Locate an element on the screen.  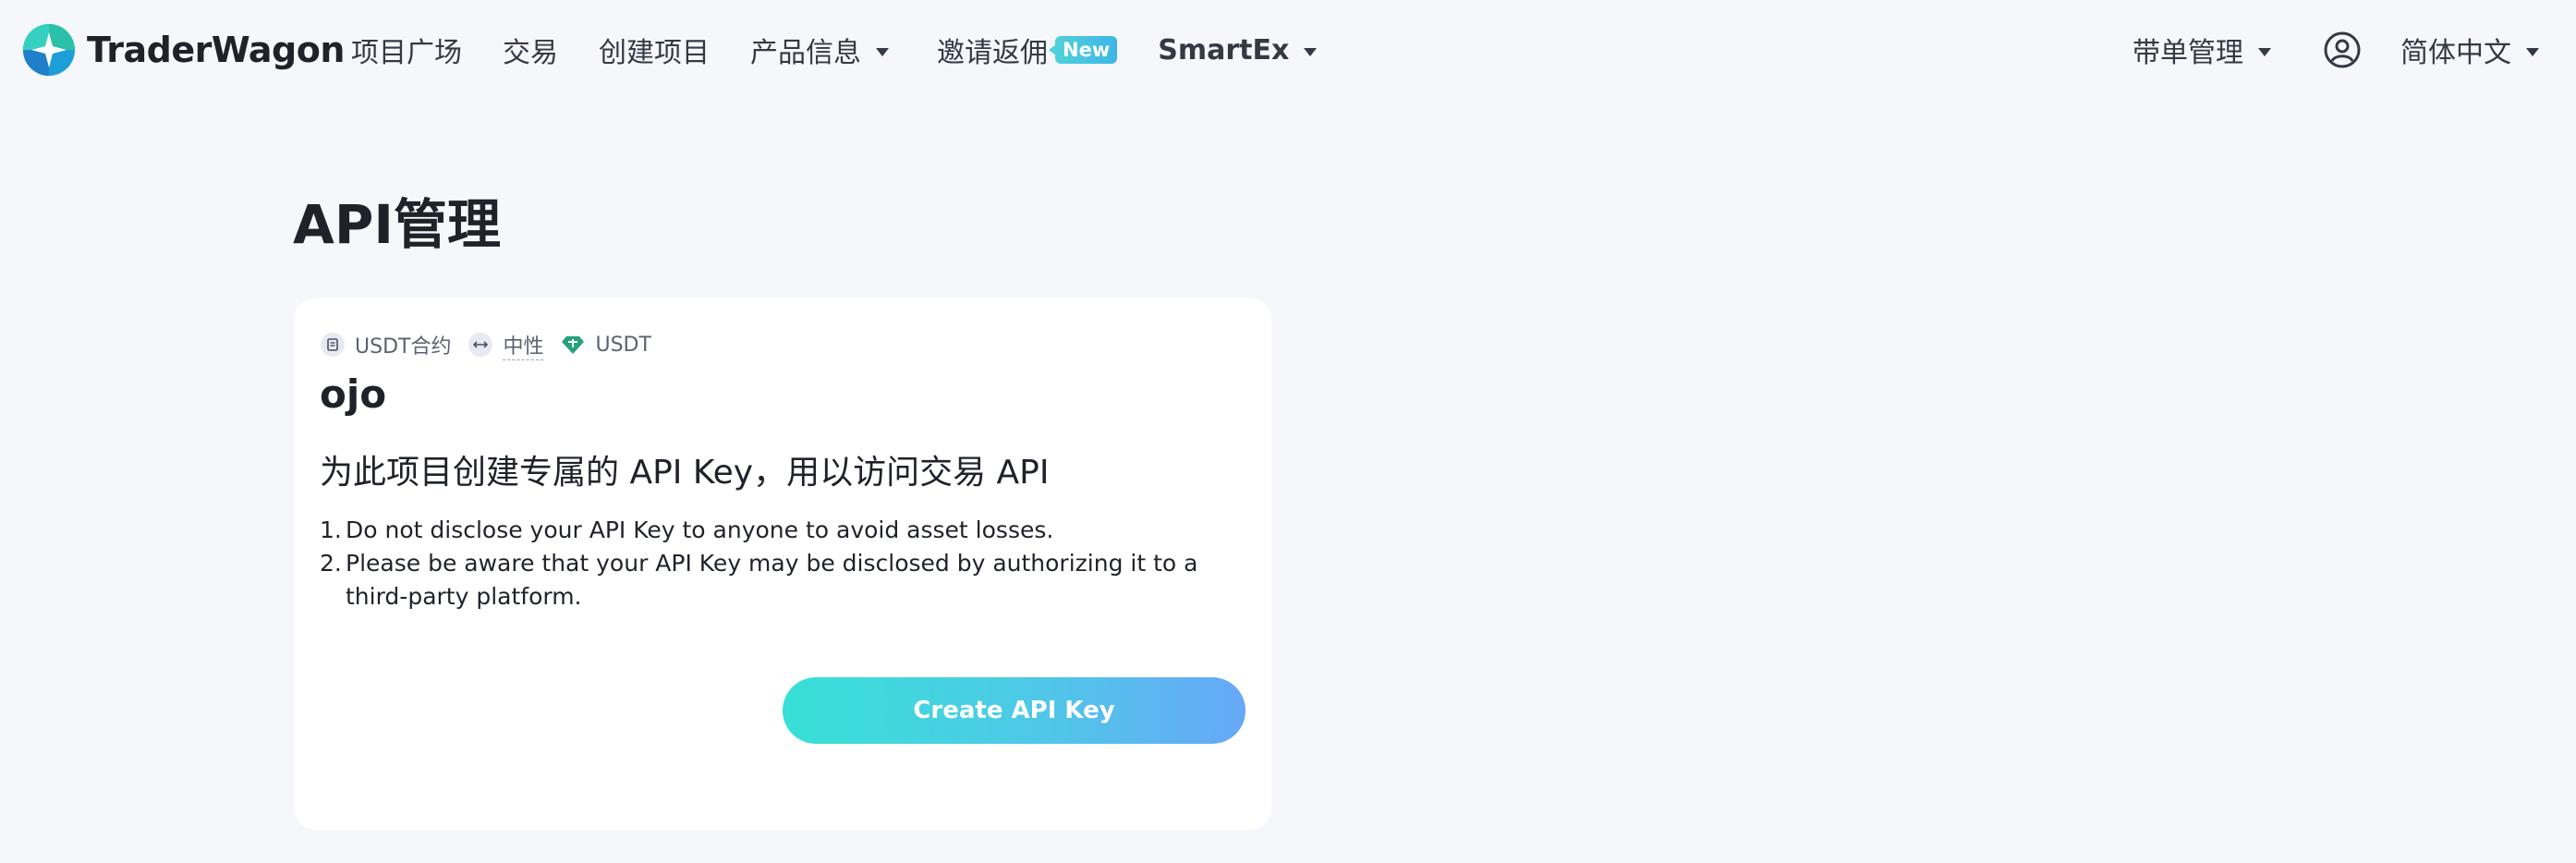
tag-asset-label: USDT is located at coordinates (623, 345).